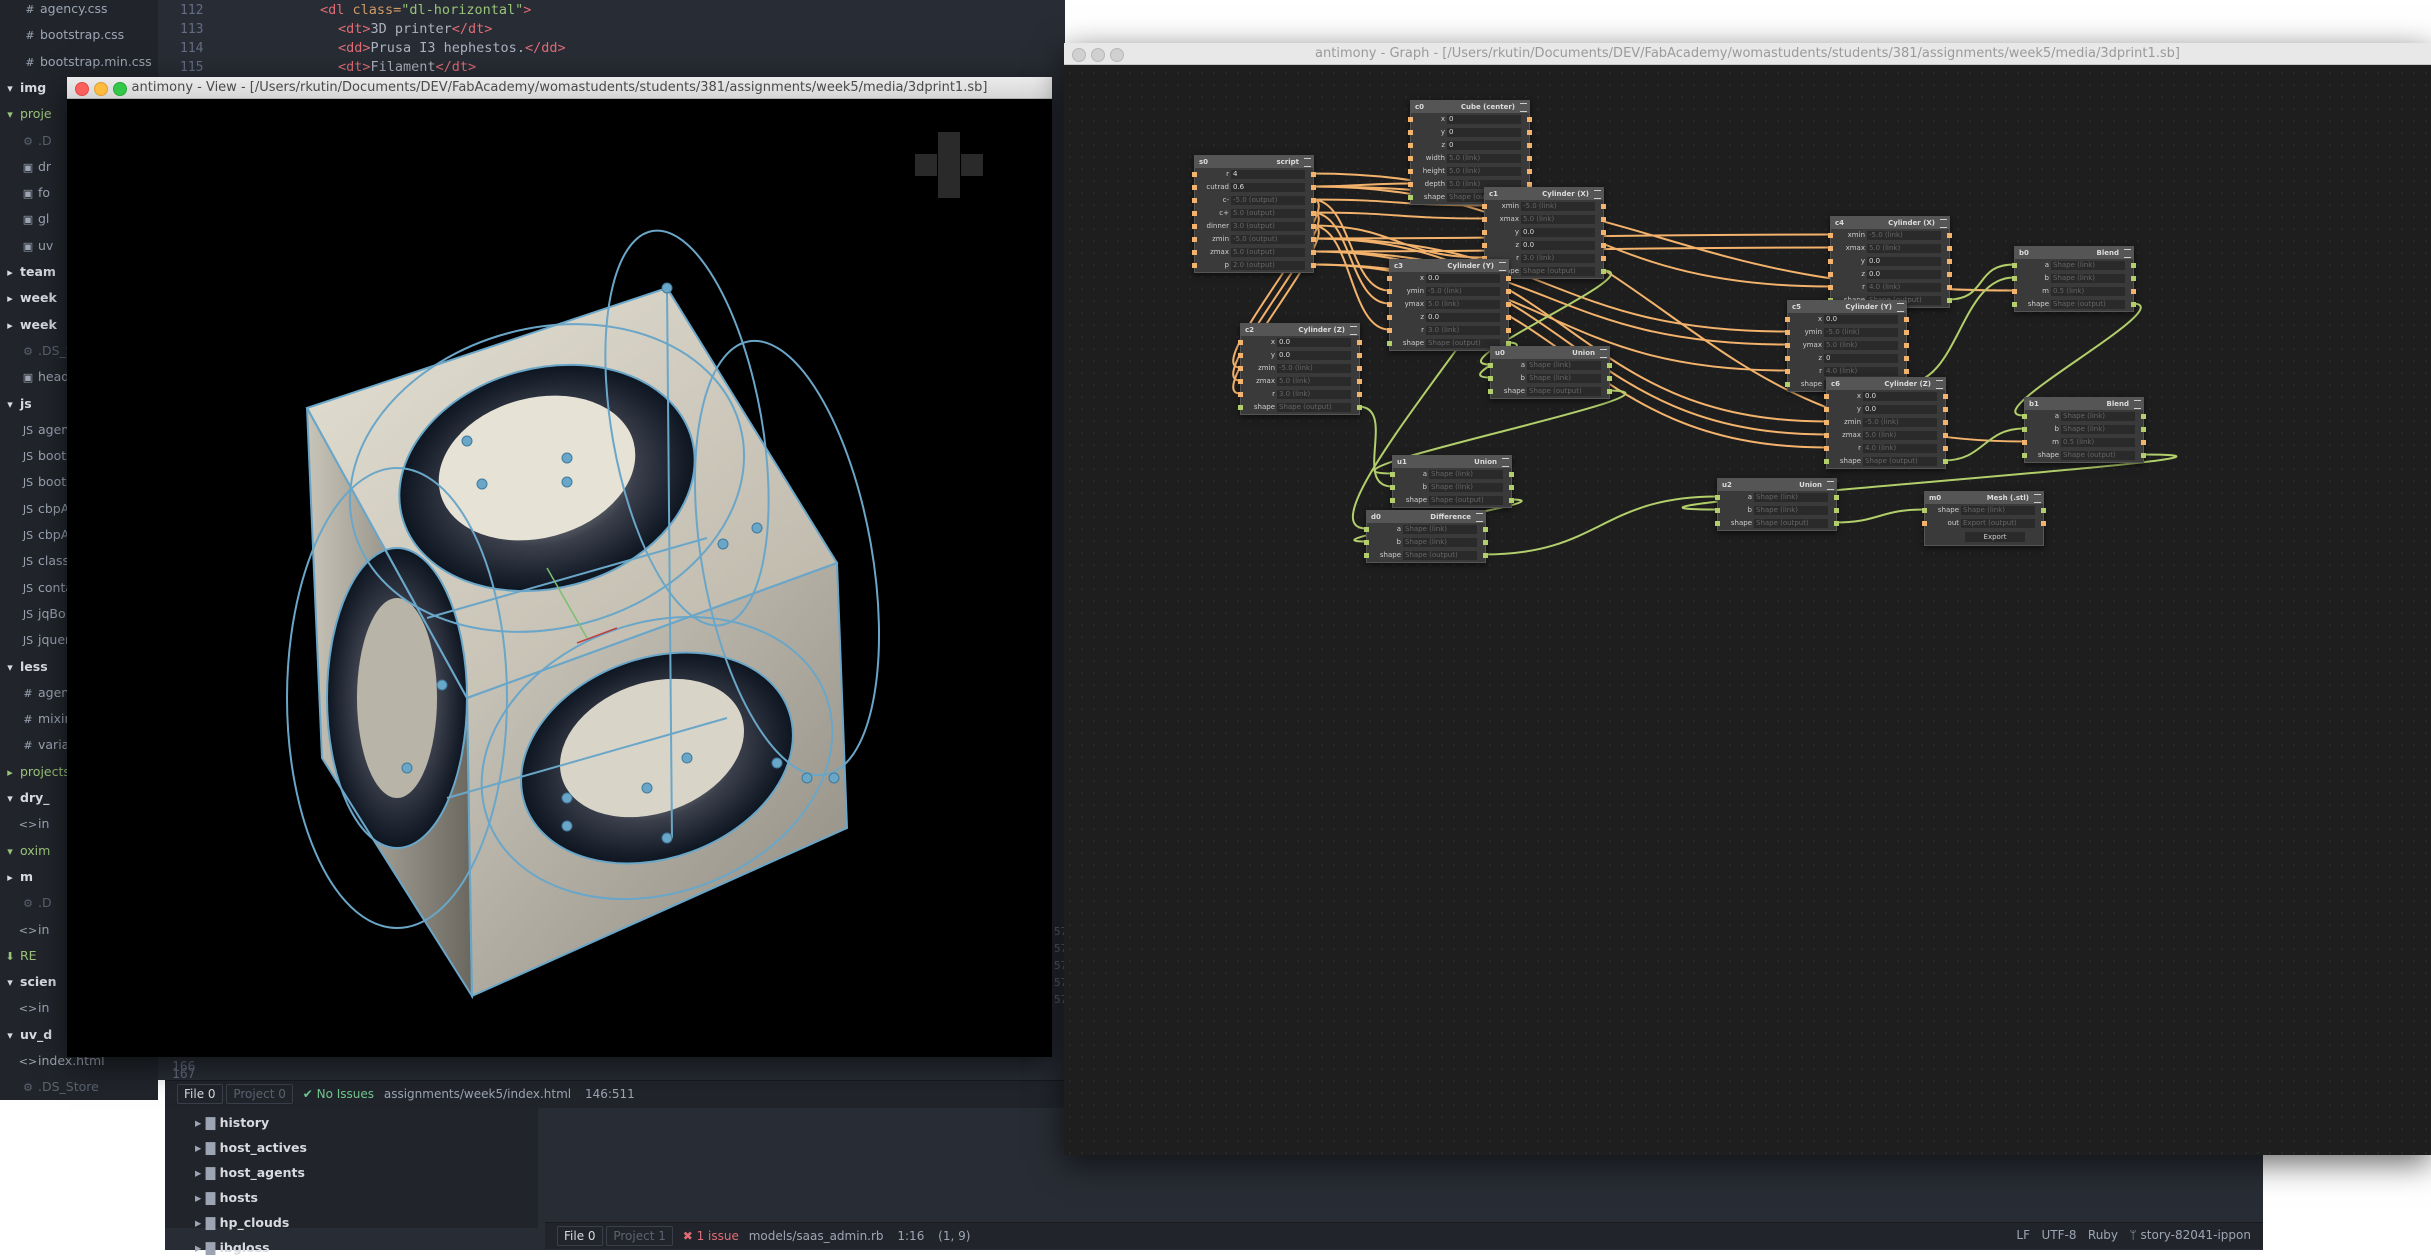 The height and width of the screenshot is (1260, 2431). What do you see at coordinates (610, 1094) in the screenshot?
I see `cursor-position: 146:511` at bounding box center [610, 1094].